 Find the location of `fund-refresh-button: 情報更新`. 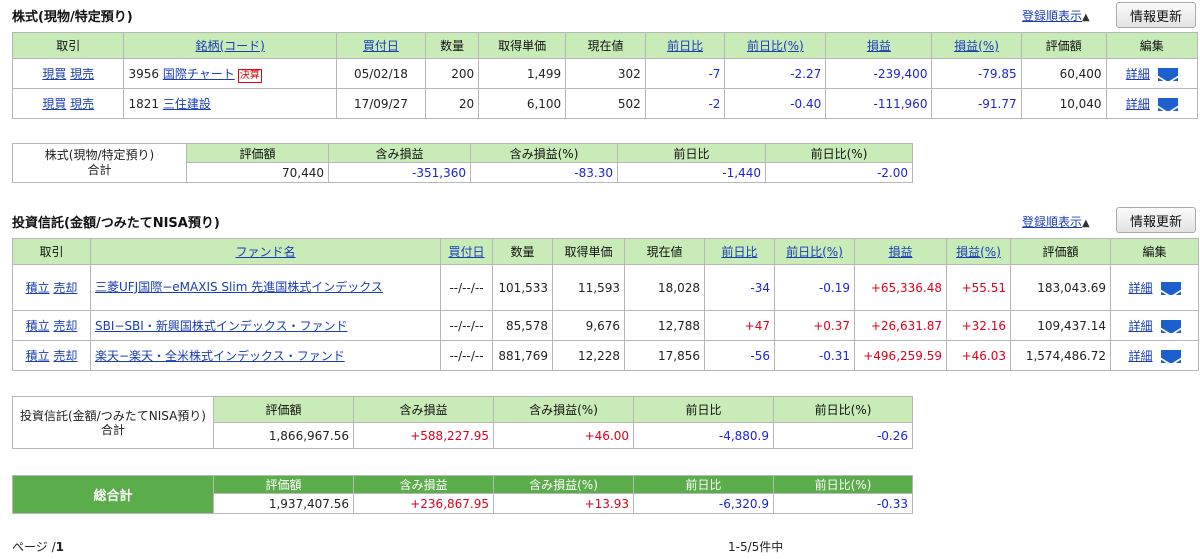

fund-refresh-button: 情報更新 is located at coordinates (1156, 220).